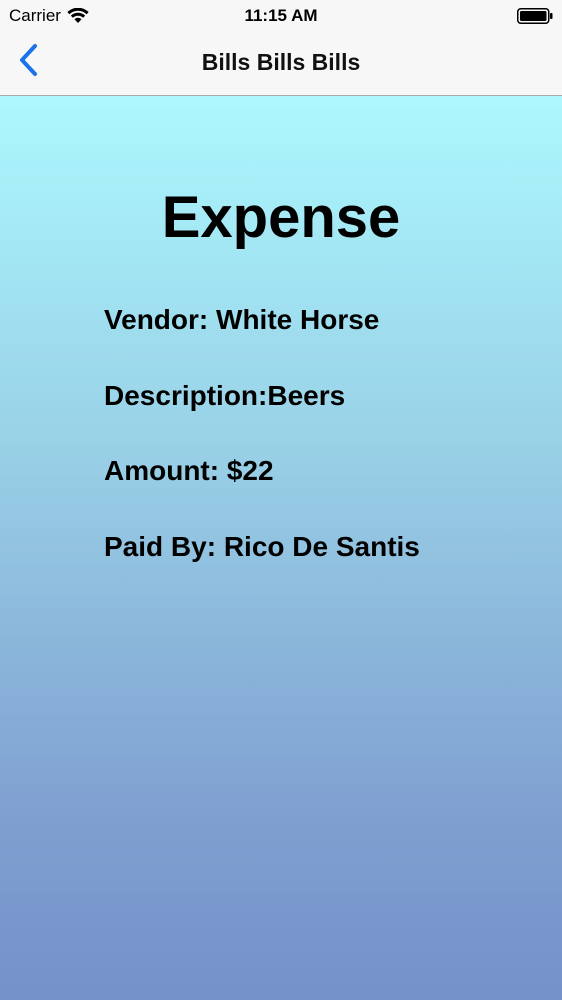 The height and width of the screenshot is (1000, 562). What do you see at coordinates (250, 470) in the screenshot?
I see `amount-value: $22` at bounding box center [250, 470].